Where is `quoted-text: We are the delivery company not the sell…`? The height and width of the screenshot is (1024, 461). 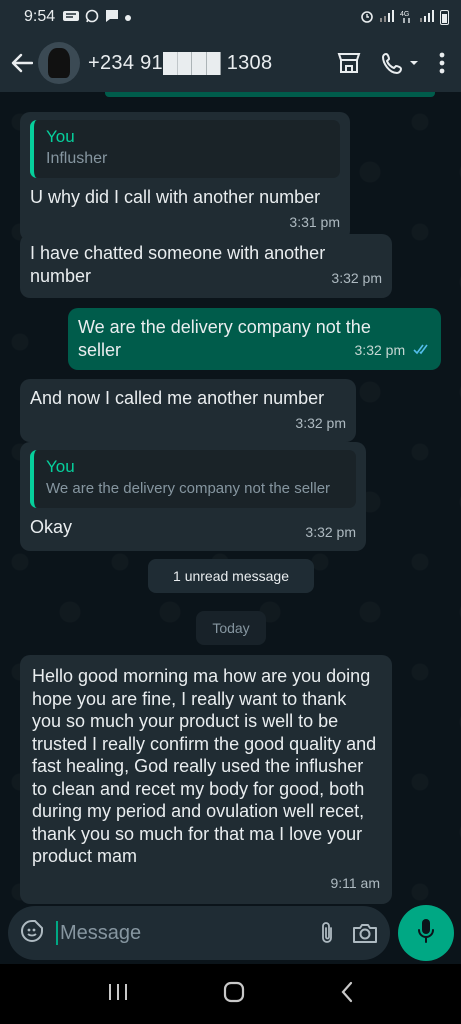 quoted-text: We are the delivery company not the sell… is located at coordinates (188, 488).